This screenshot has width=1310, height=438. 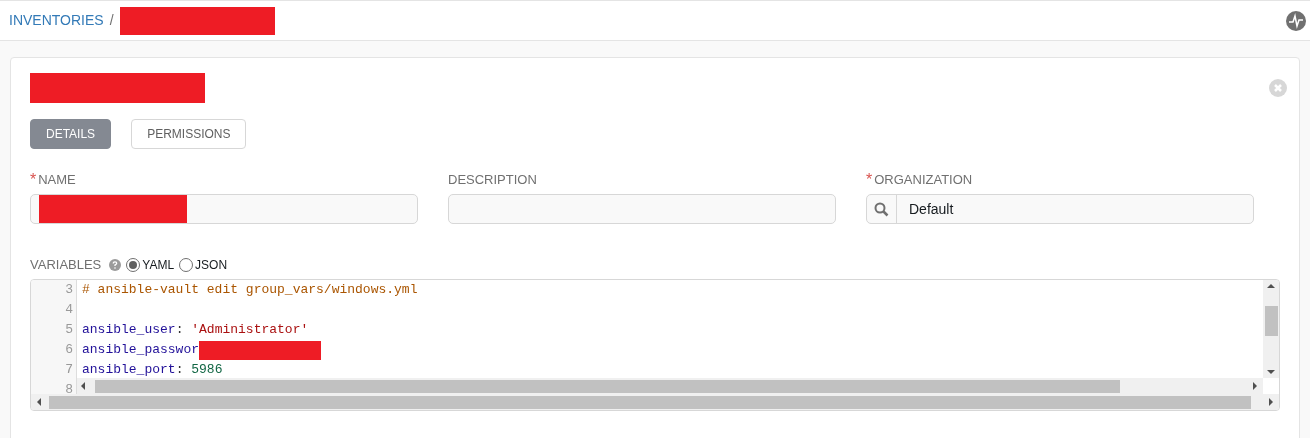 What do you see at coordinates (56, 20) in the screenshot?
I see `breadcrumb-link: INVENTORIES` at bounding box center [56, 20].